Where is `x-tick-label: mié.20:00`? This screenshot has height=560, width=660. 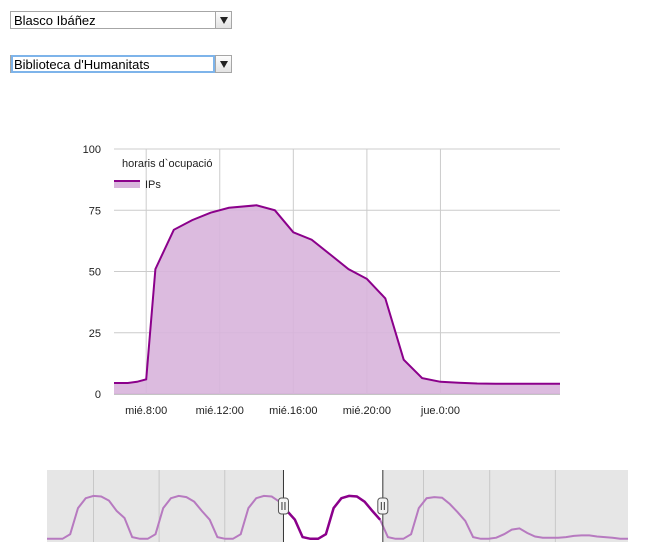 x-tick-label: mié.20:00 is located at coordinates (367, 411).